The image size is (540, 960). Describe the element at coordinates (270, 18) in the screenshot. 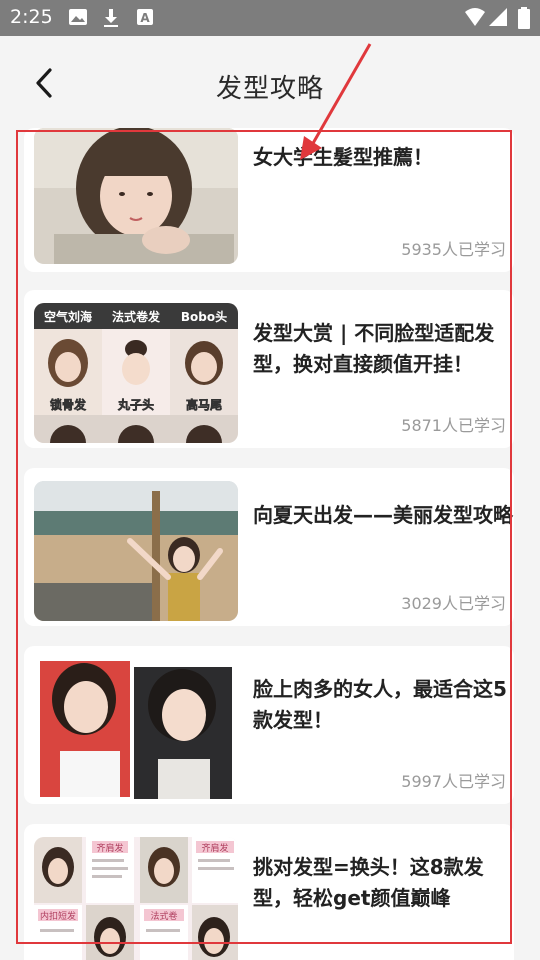

I see `status-bar: 2:25 A` at that location.